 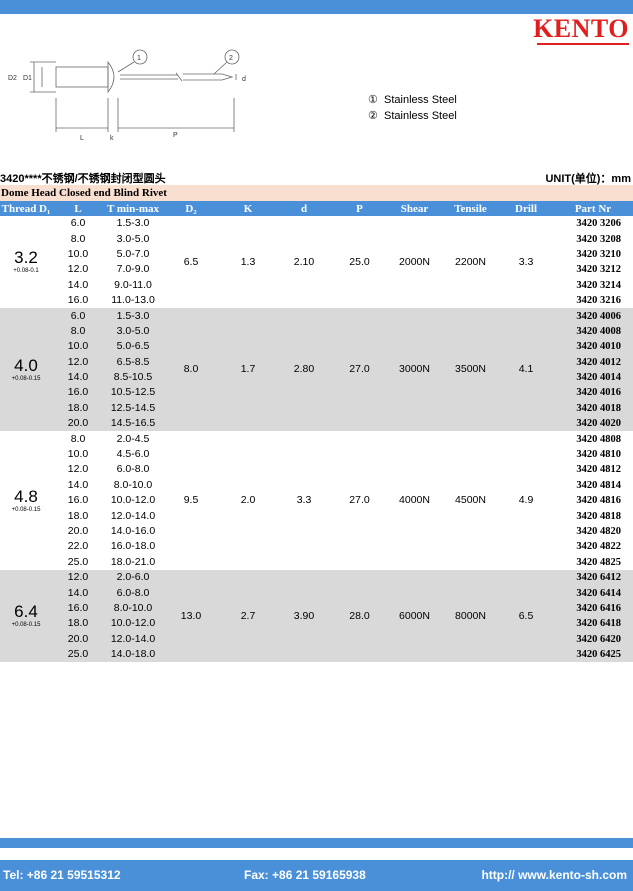 I want to click on part-number-cell: 3420 4818, so click(x=598, y=516).